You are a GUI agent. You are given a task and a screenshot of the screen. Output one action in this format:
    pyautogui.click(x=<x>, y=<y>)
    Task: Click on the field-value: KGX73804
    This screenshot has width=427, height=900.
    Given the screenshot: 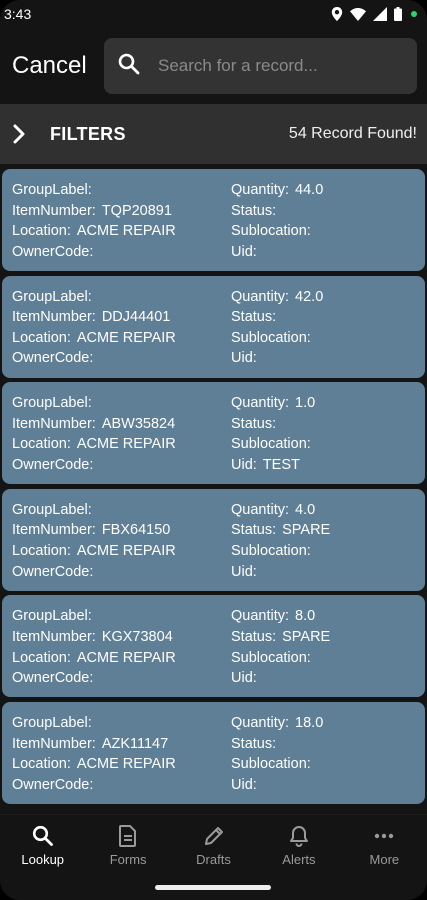 What is the action you would take?
    pyautogui.click(x=137, y=636)
    